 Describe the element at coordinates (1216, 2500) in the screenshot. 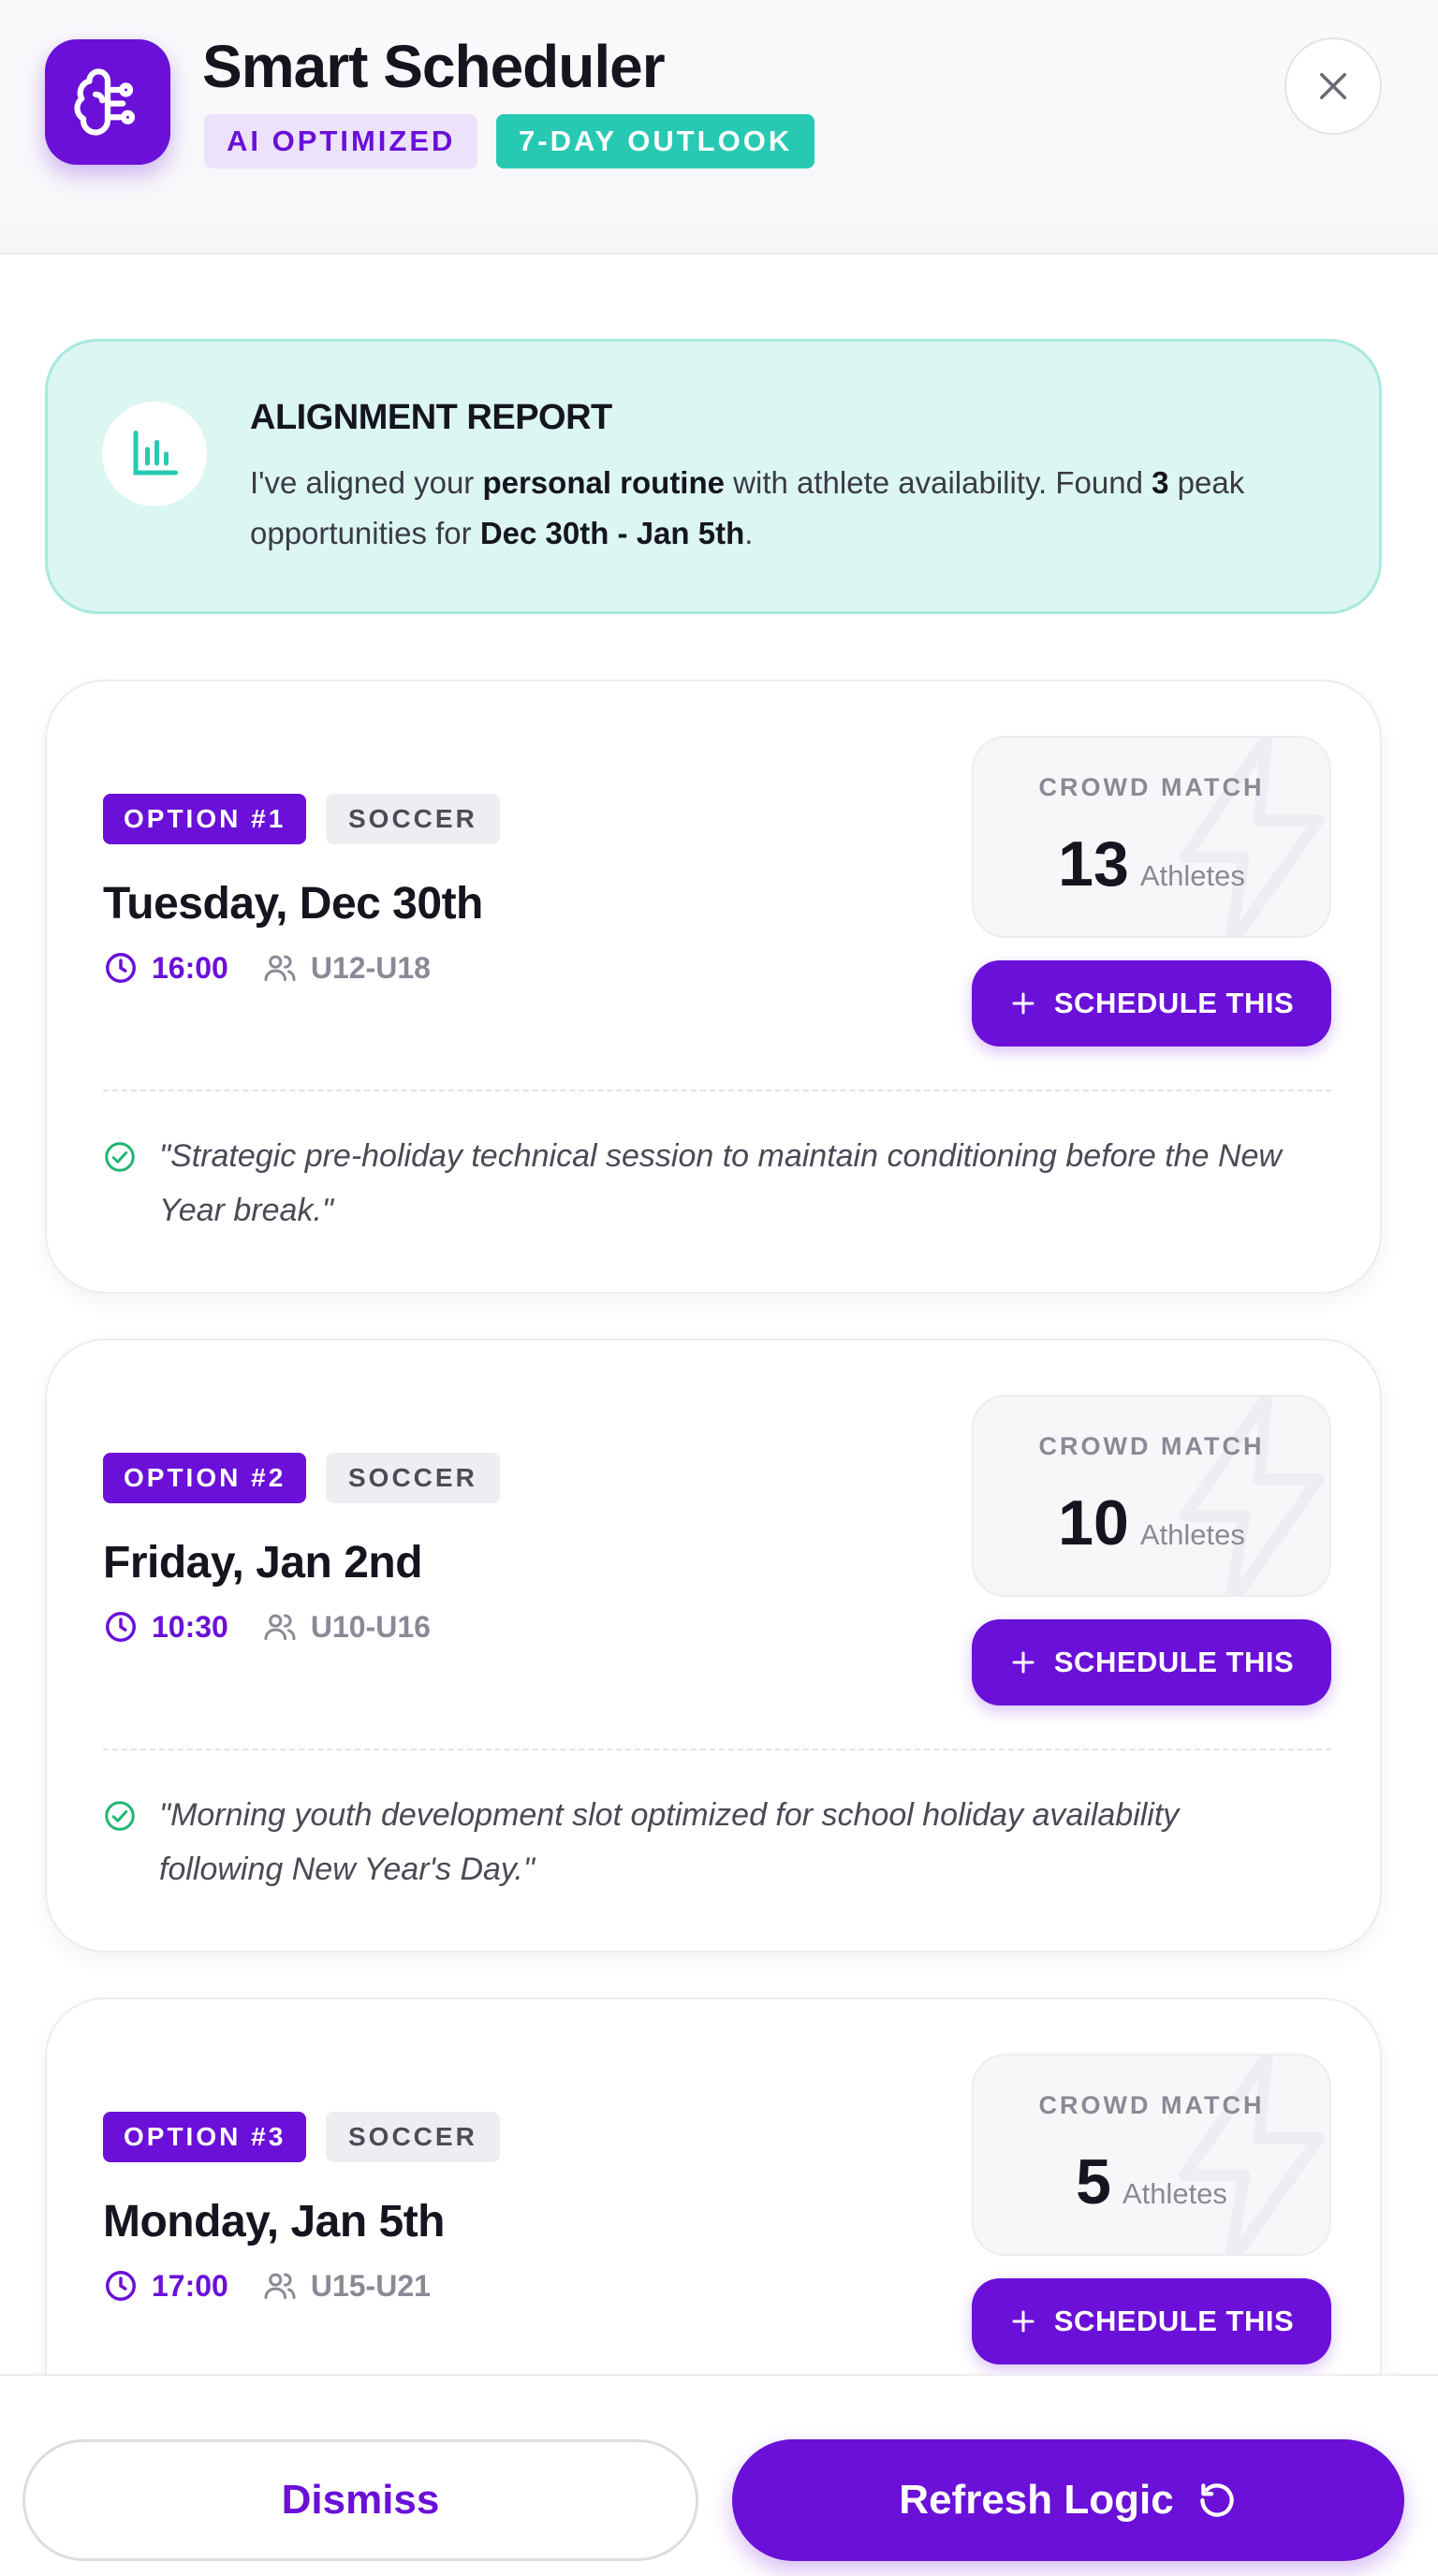

I see `refresh-icon` at that location.